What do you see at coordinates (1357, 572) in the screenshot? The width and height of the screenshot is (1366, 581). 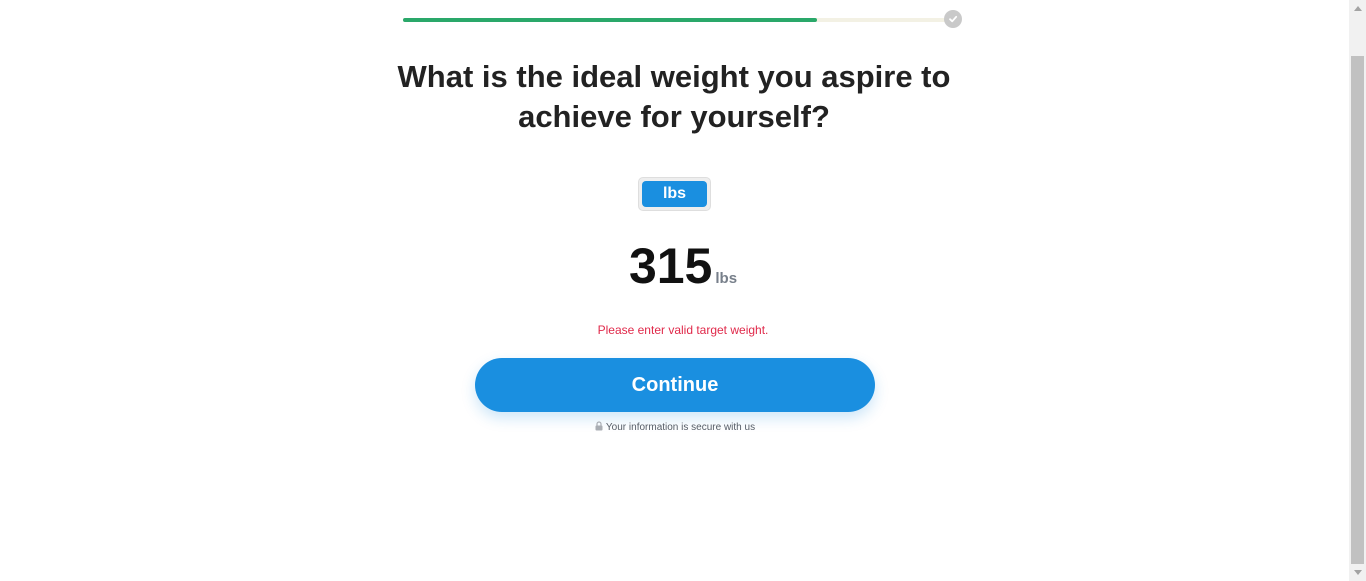 I see `scroll-down-arrow-icon` at bounding box center [1357, 572].